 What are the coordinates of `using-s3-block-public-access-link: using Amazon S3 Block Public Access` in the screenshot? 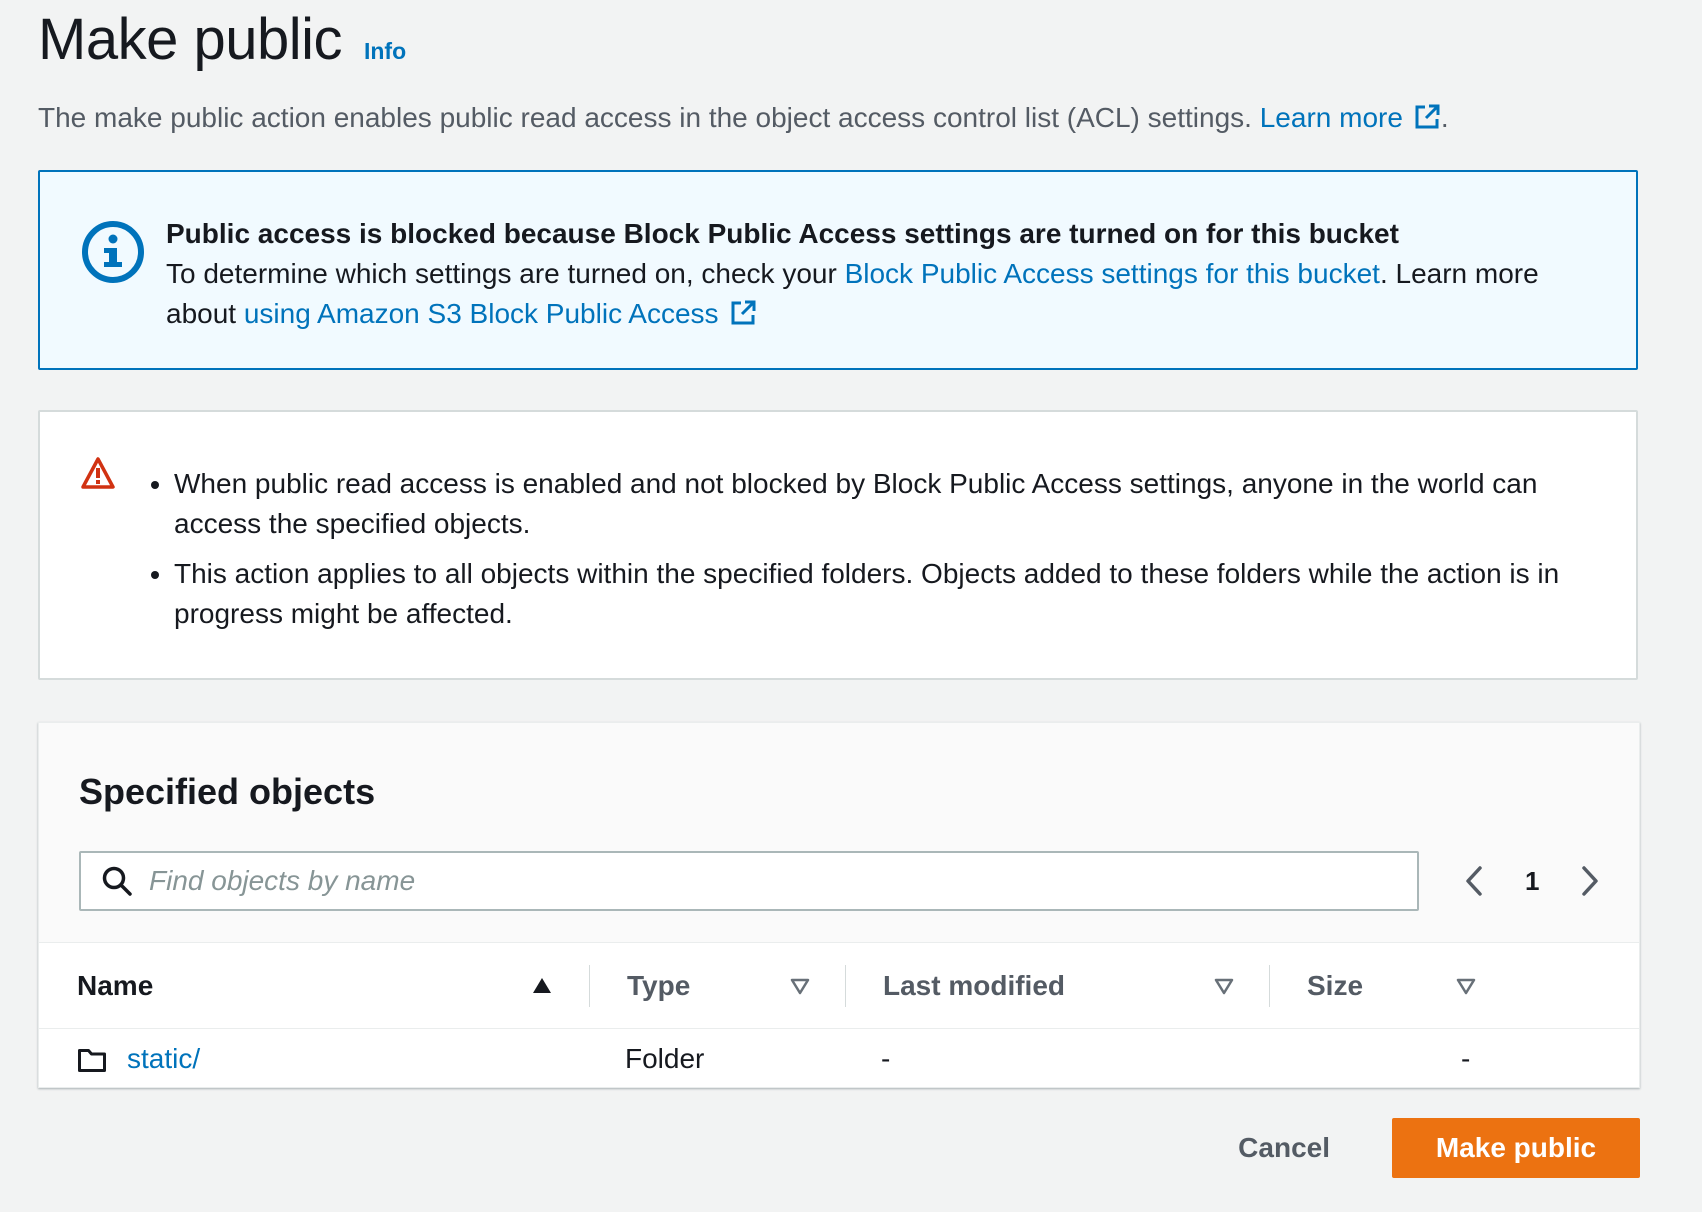 It's located at (500, 313).